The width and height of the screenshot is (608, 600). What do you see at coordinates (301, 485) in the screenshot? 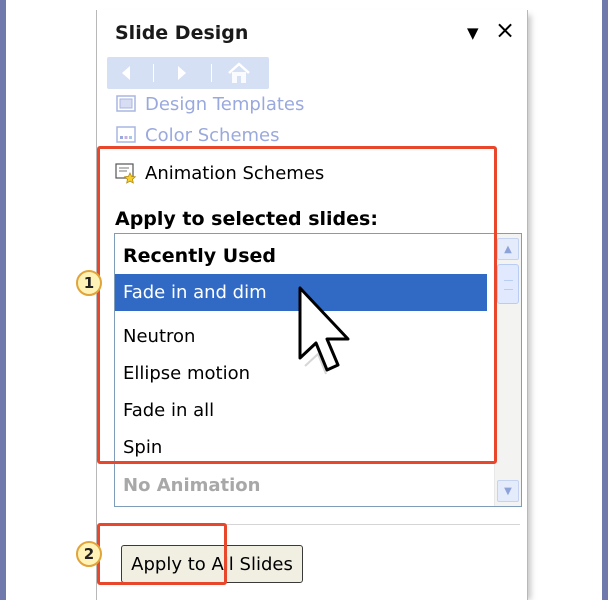
I see `list-item-no-animation: No Animation` at bounding box center [301, 485].